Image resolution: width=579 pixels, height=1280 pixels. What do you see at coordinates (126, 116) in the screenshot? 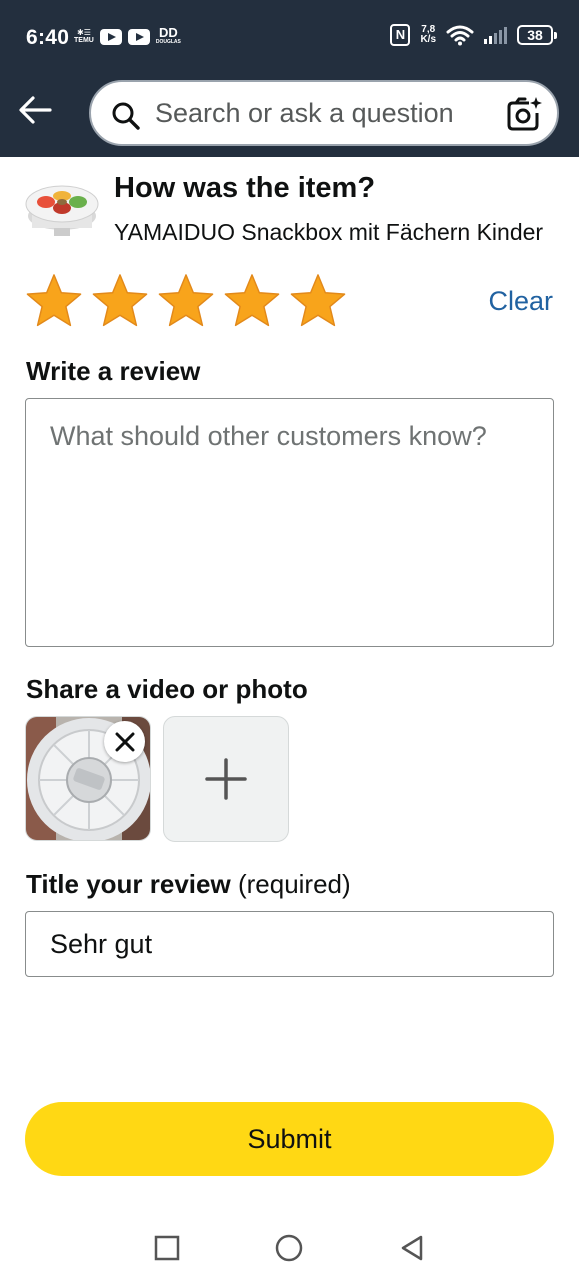
I see `search-icon` at bounding box center [126, 116].